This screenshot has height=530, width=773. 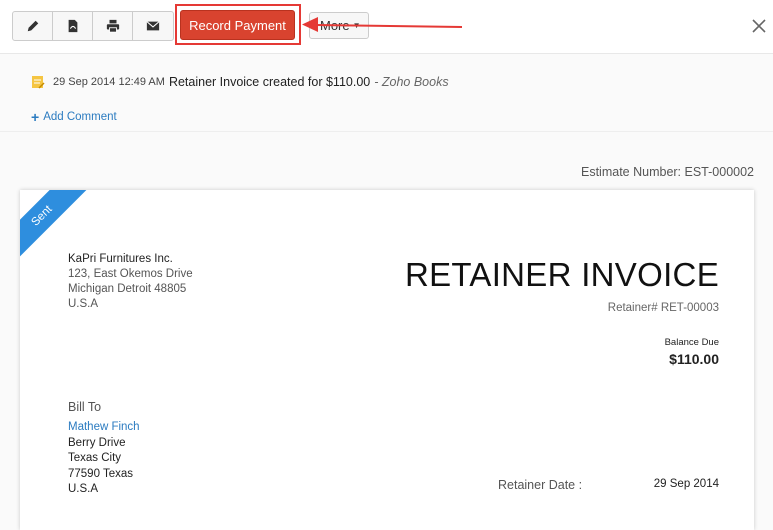 I want to click on retainer-date-label: Retainer Date :, so click(x=540, y=485).